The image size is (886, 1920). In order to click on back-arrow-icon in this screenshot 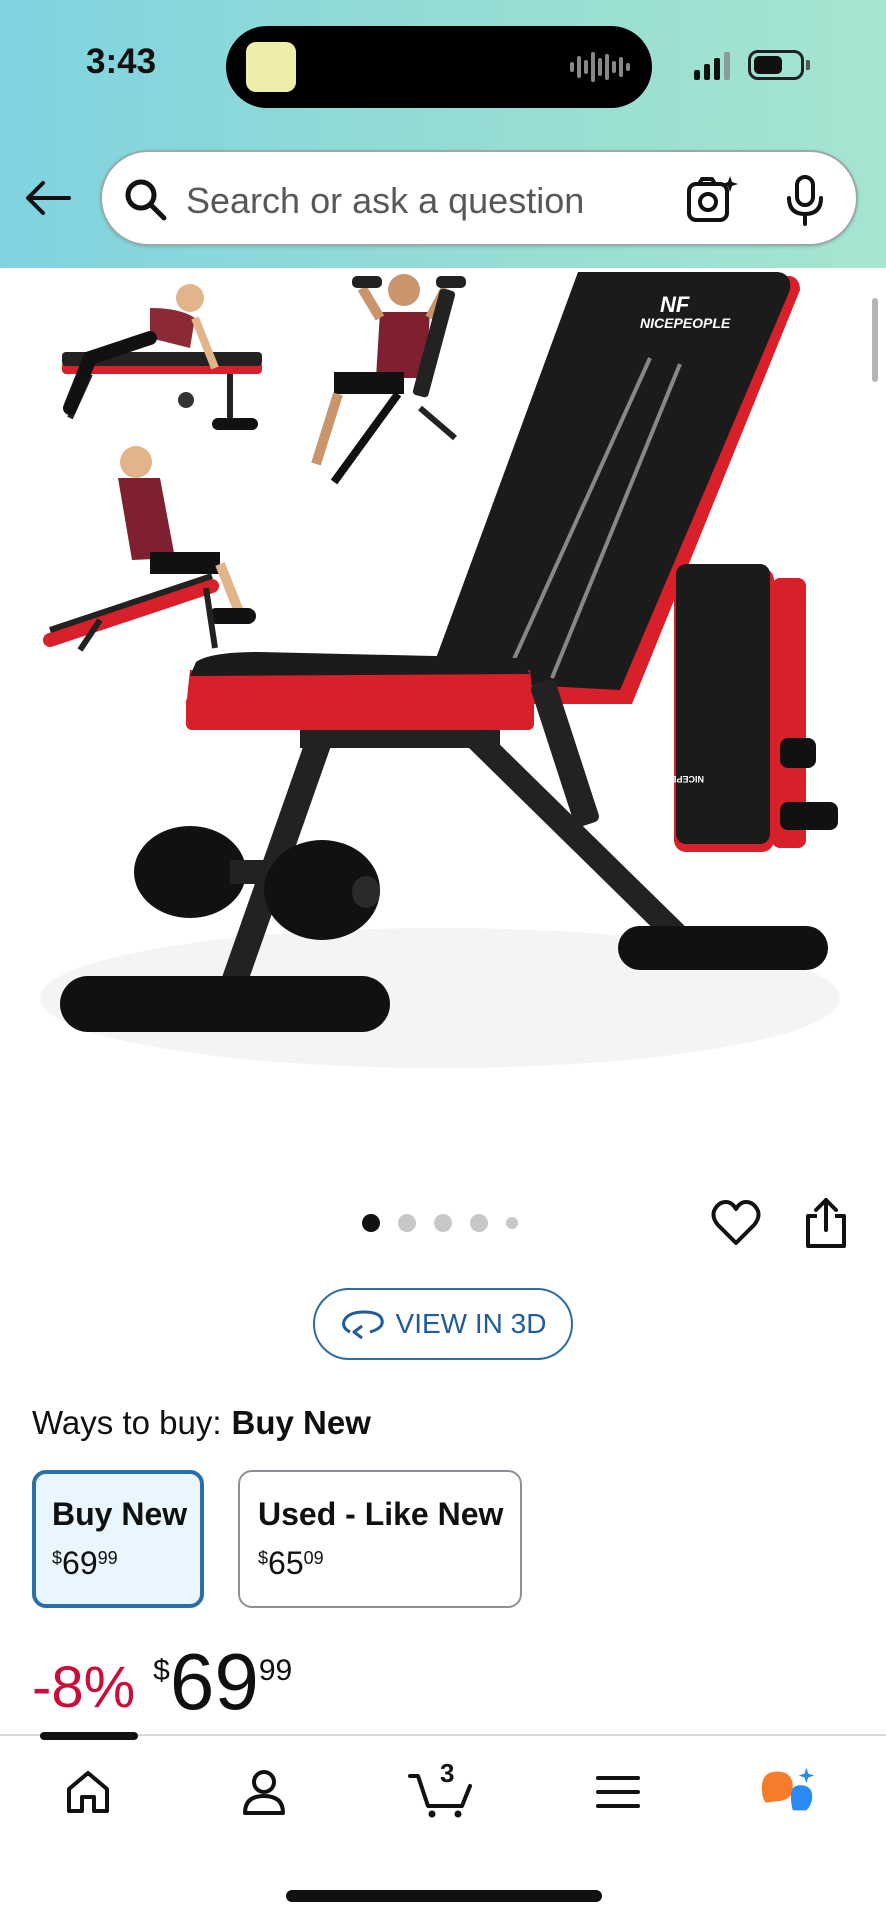, I will do `click(48, 198)`.